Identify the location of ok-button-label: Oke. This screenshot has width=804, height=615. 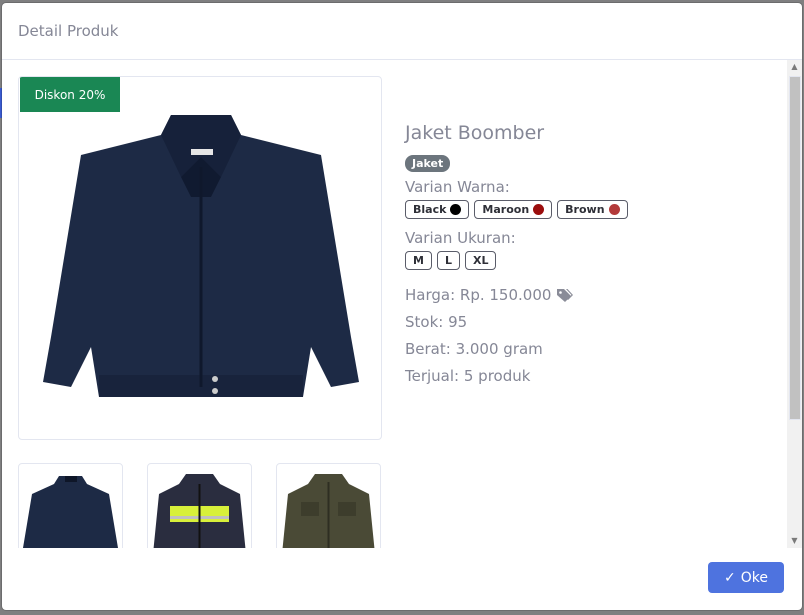
(754, 577).